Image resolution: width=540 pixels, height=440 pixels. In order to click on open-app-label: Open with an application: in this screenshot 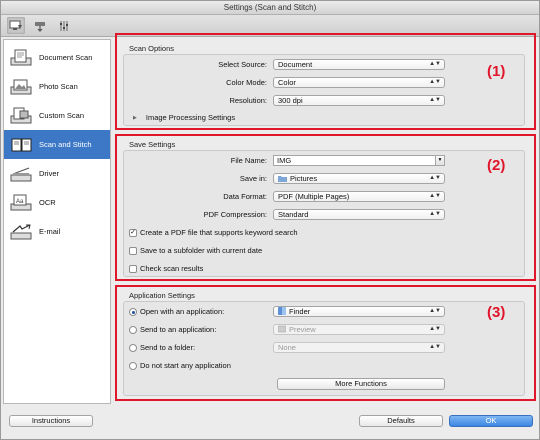, I will do `click(182, 311)`.